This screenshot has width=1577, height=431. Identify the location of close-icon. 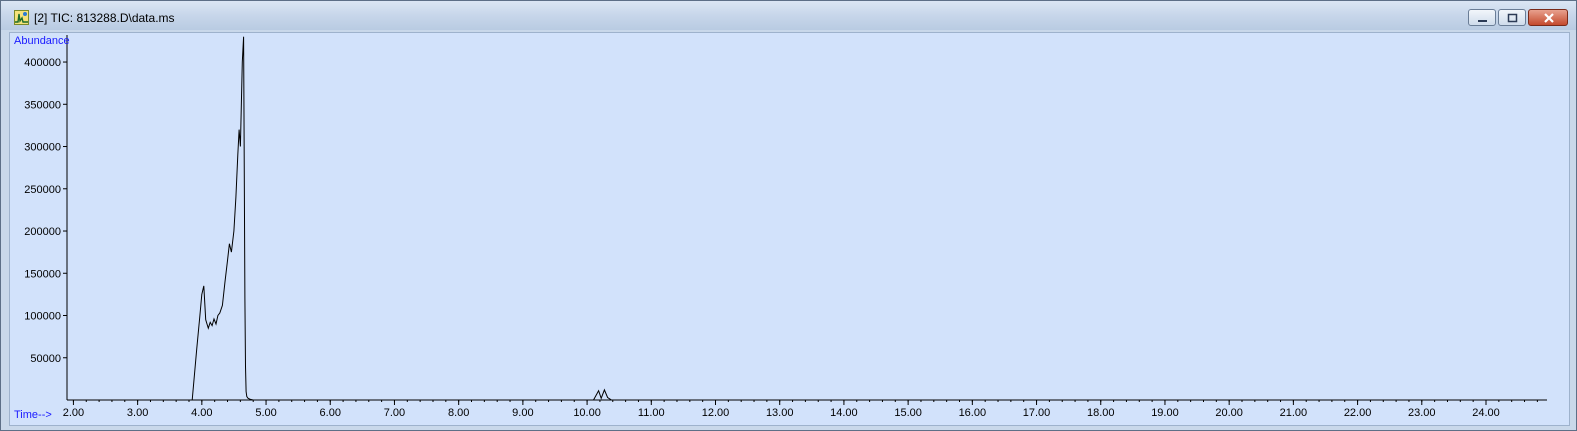
(1549, 18).